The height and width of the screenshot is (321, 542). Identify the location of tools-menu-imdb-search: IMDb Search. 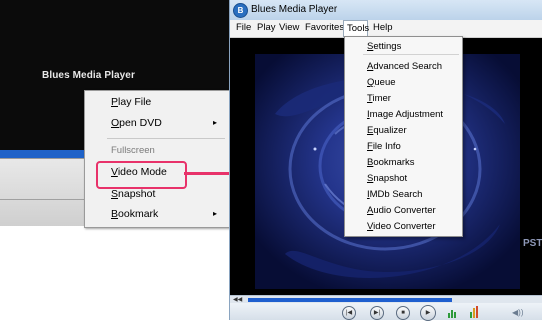
(394, 194).